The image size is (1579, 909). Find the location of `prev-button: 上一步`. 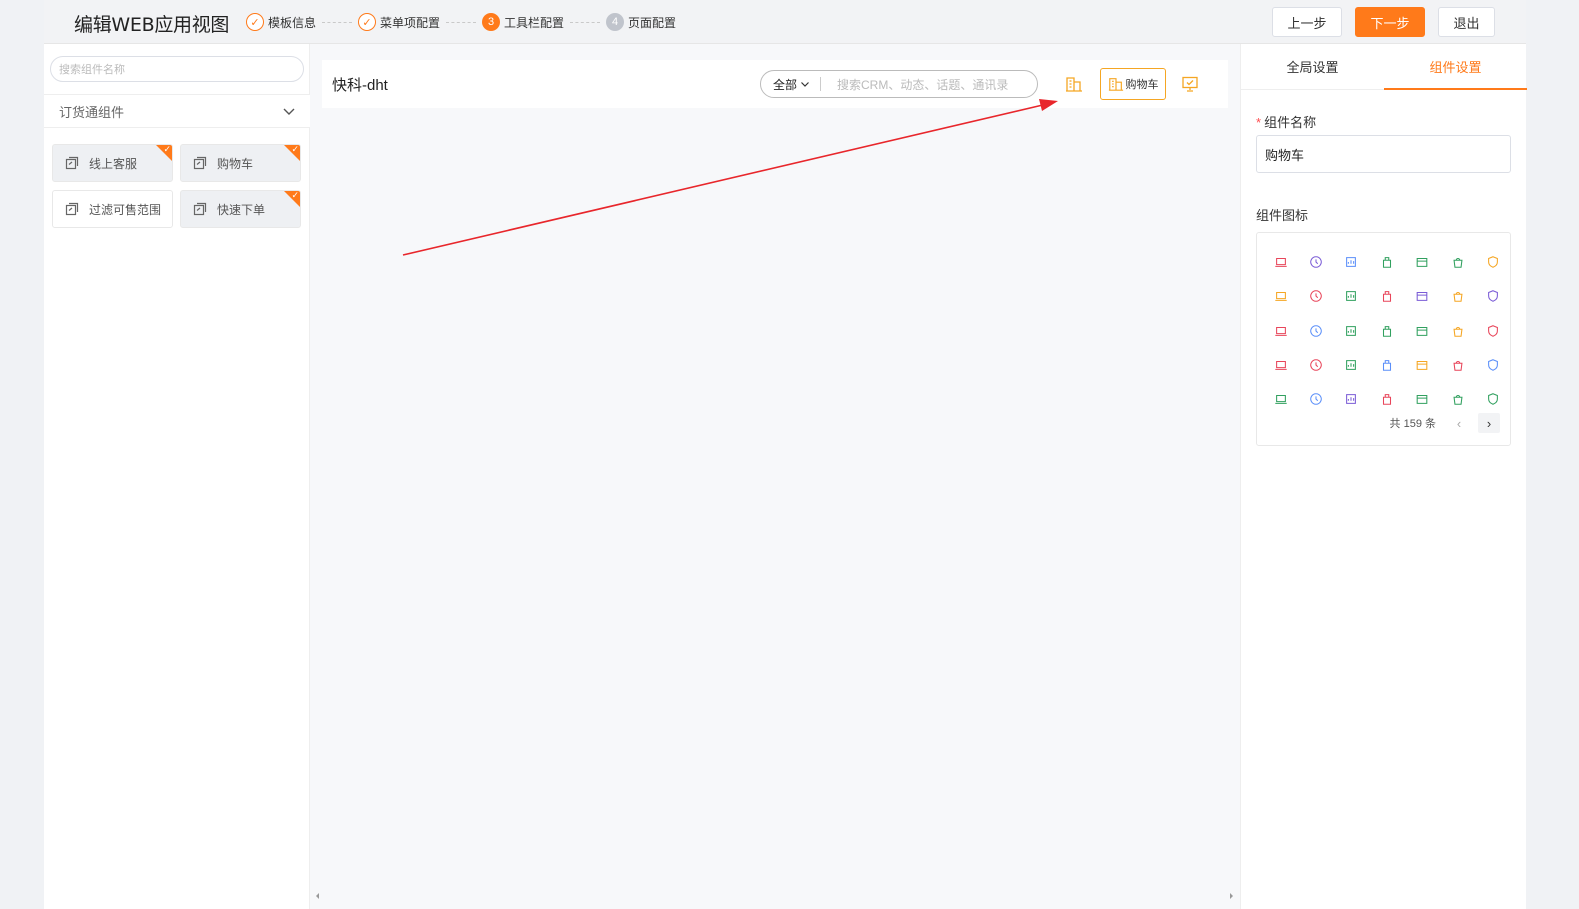

prev-button: 上一步 is located at coordinates (1307, 22).